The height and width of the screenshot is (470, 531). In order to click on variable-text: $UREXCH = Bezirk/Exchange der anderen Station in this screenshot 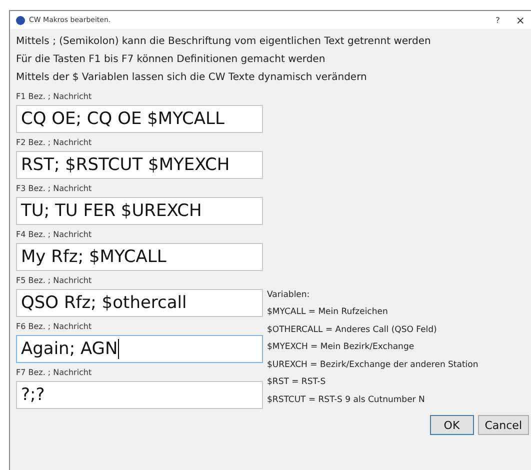, I will do `click(372, 365)`.